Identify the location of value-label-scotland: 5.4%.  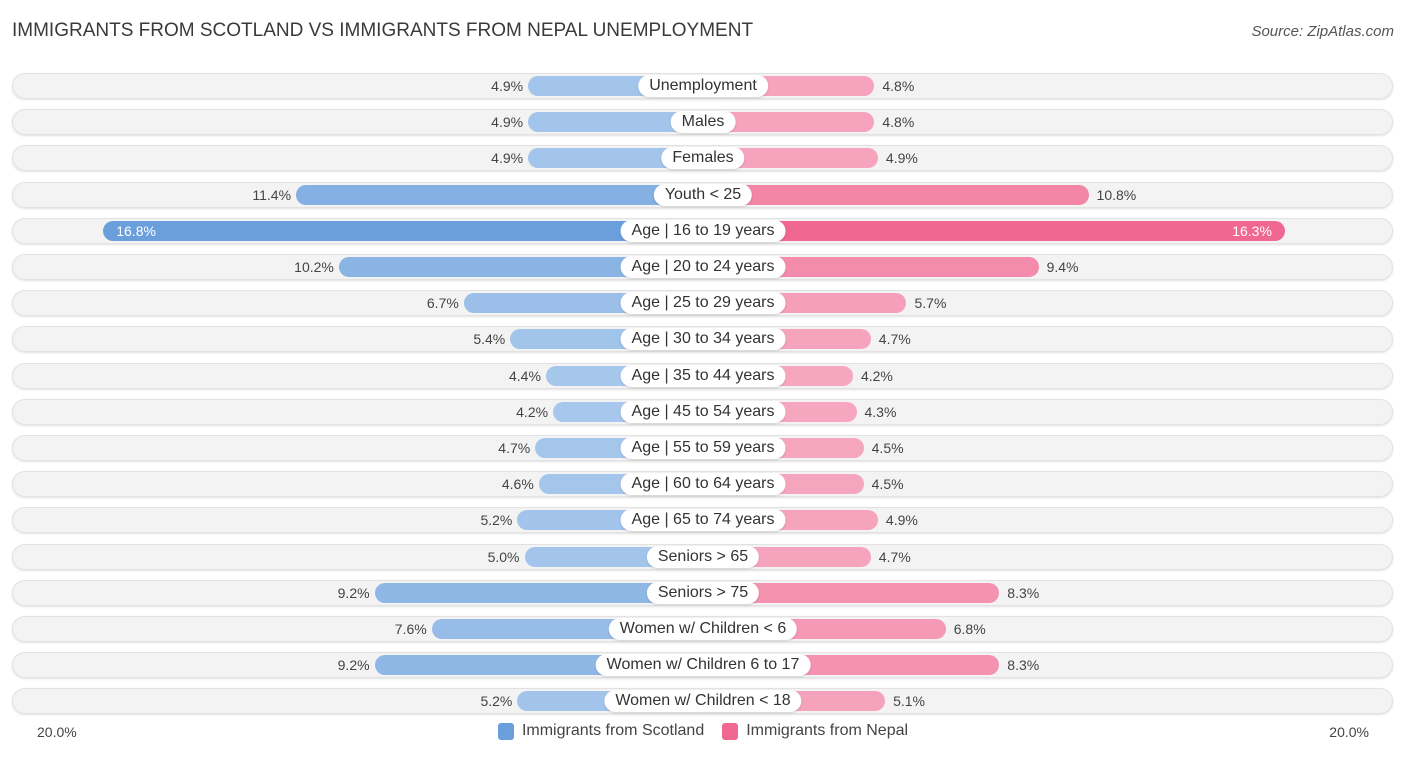
(489, 339).